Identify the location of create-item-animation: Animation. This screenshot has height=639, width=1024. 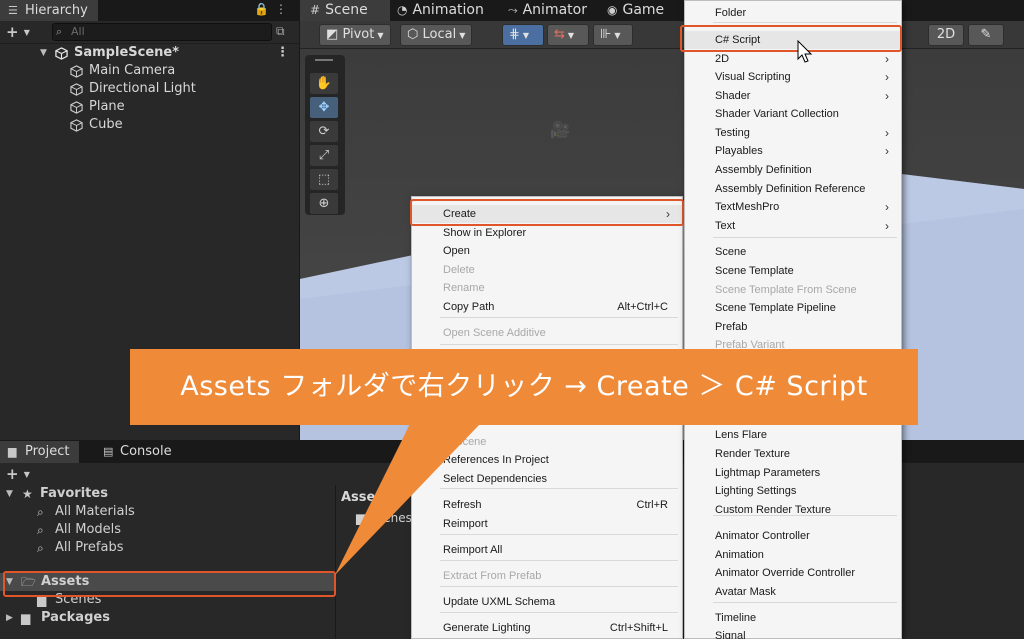
(793, 555).